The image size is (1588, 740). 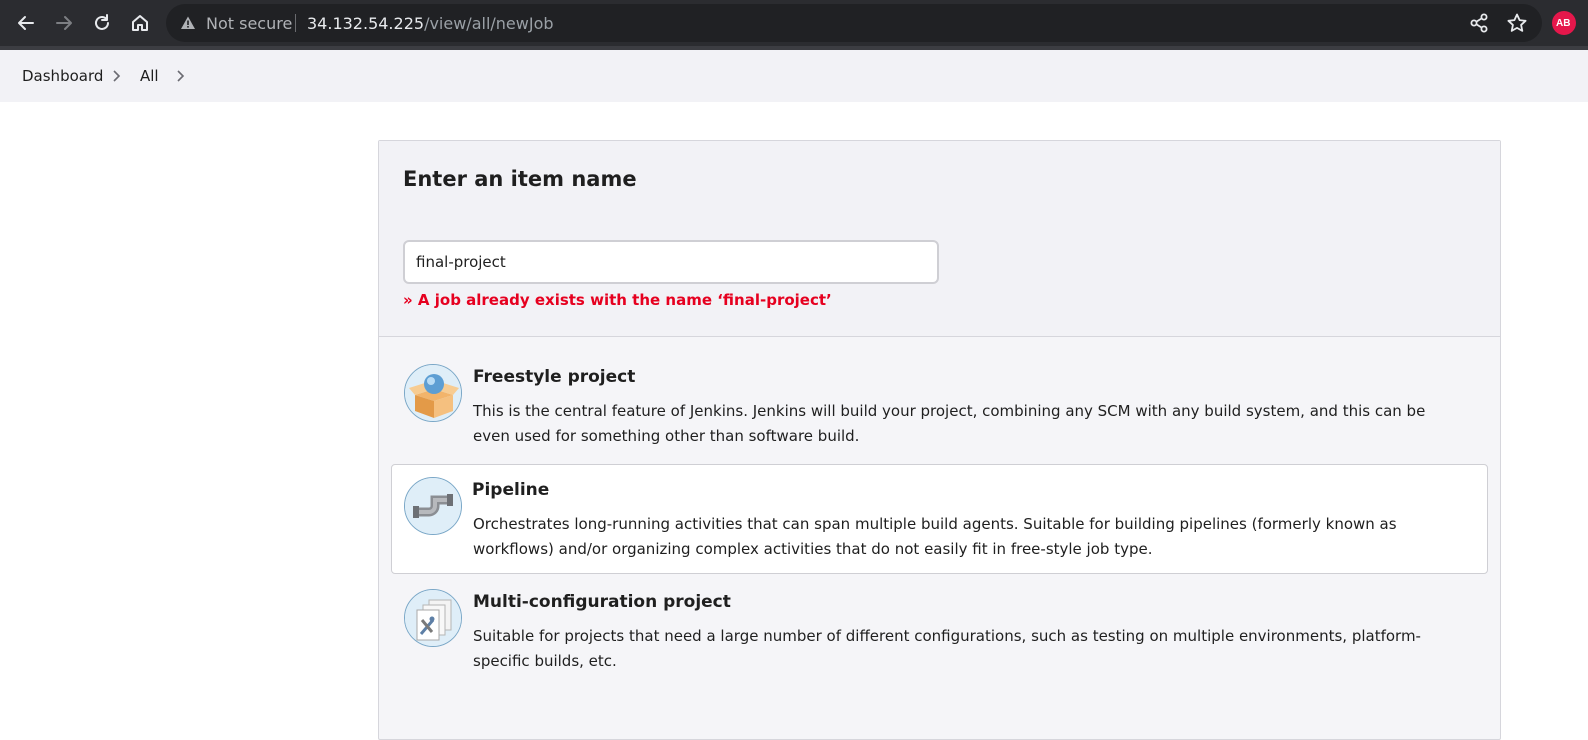 What do you see at coordinates (433, 393) in the screenshot?
I see `freestyle-project-icon` at bounding box center [433, 393].